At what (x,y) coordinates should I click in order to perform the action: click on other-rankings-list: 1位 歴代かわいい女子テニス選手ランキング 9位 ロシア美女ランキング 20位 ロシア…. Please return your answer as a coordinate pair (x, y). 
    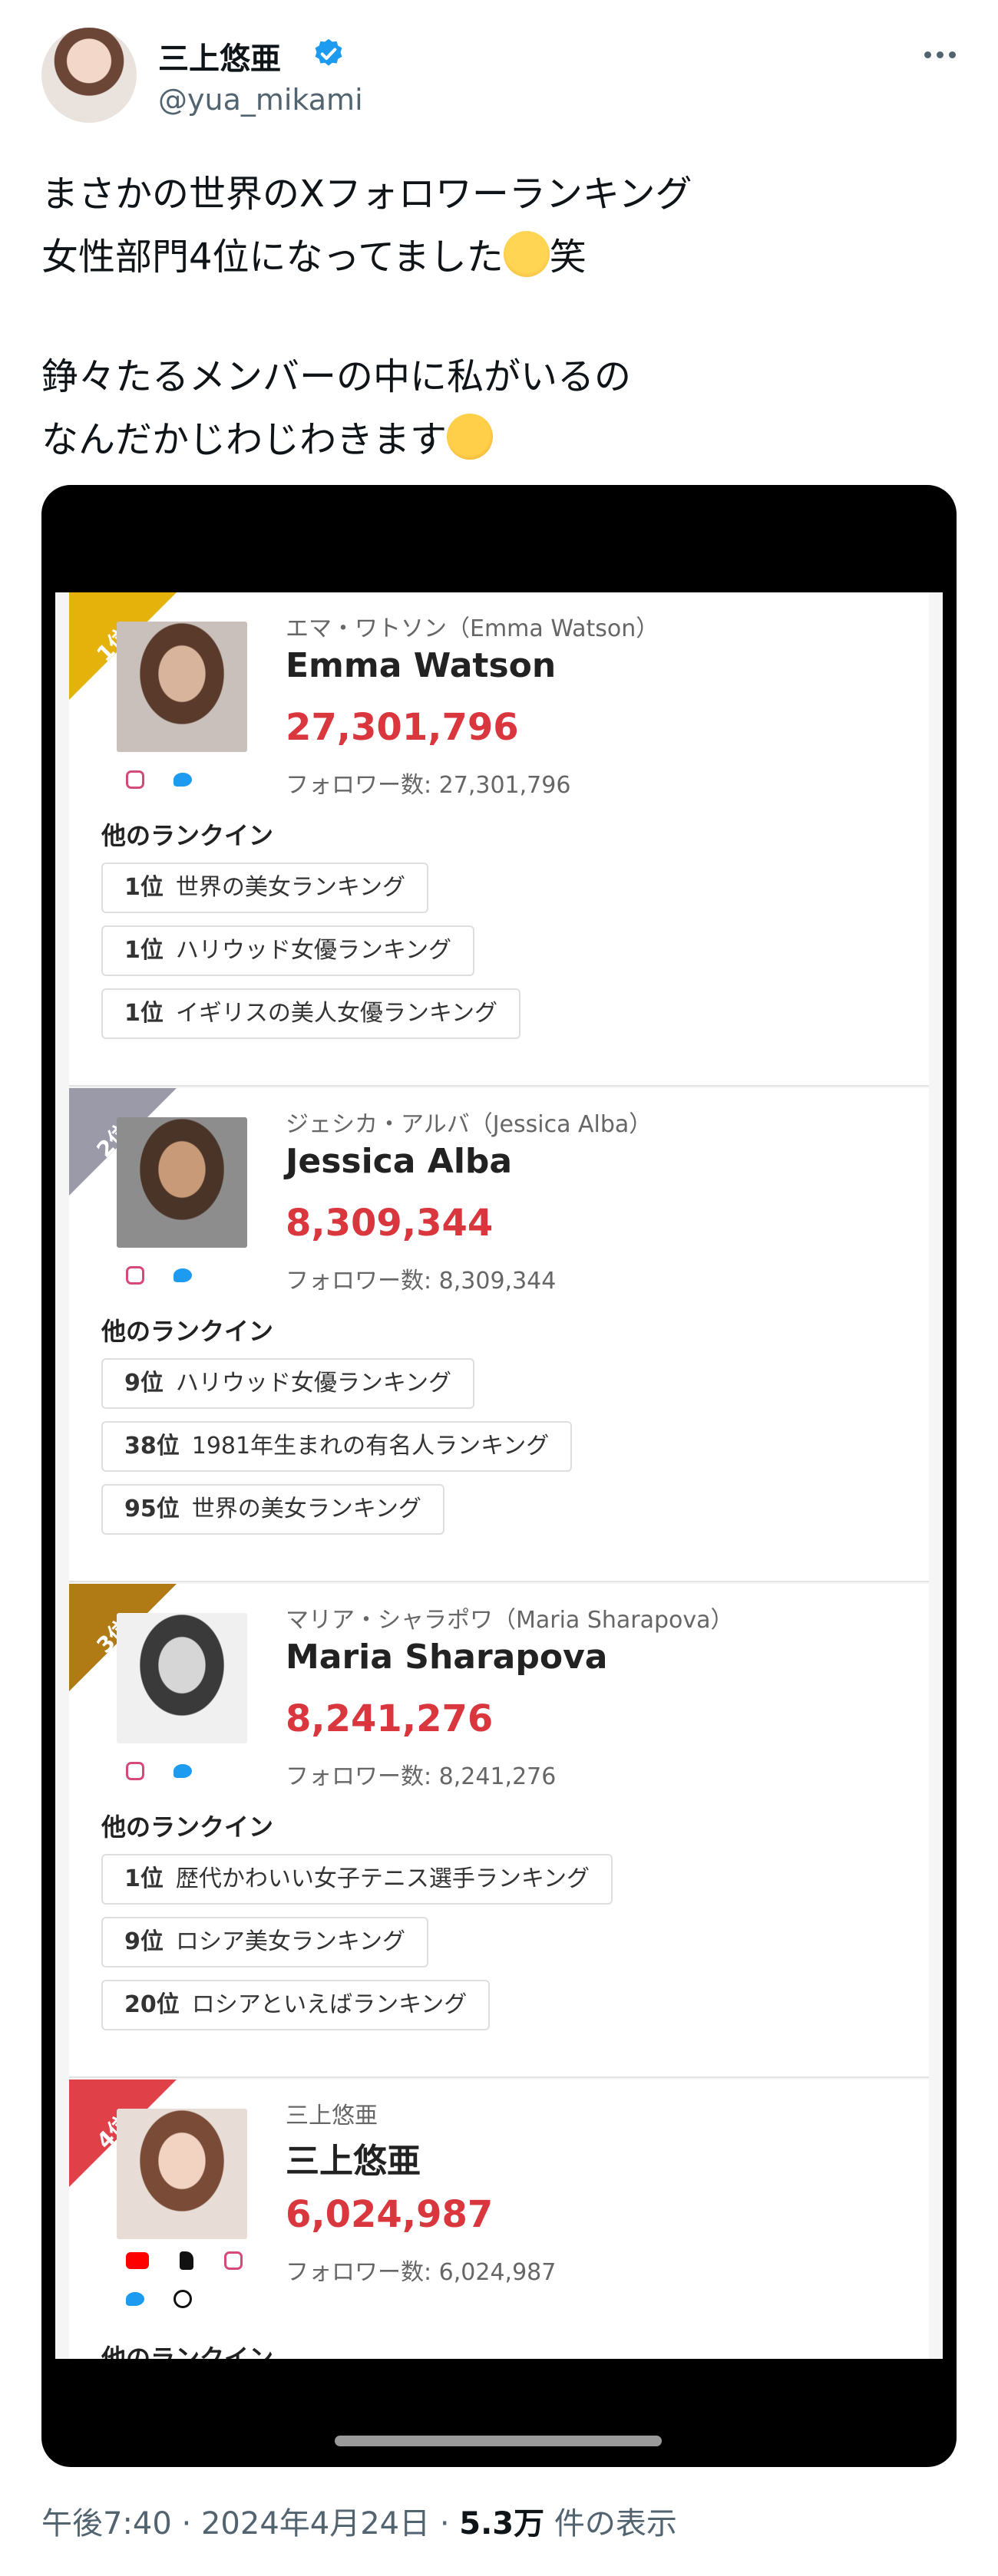
    Looking at the image, I should click on (357, 1948).